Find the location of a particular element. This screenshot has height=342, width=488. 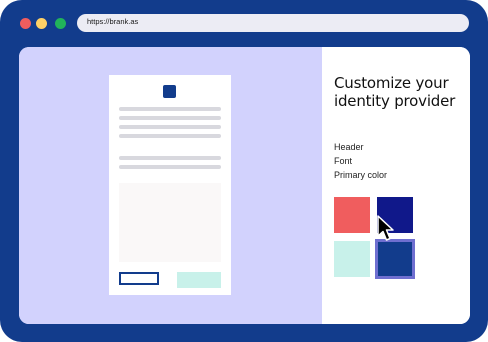

mouse-pointer-icon is located at coordinates (385, 228).